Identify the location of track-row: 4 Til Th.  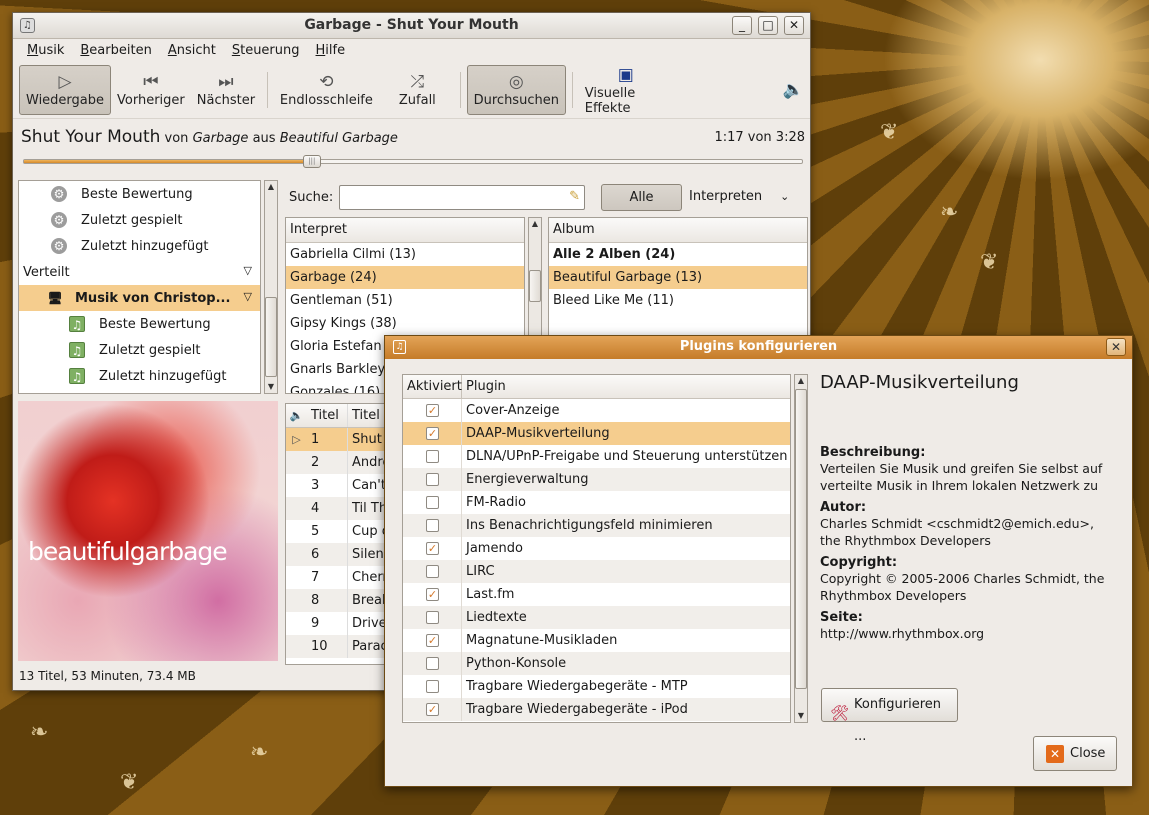
(340, 508).